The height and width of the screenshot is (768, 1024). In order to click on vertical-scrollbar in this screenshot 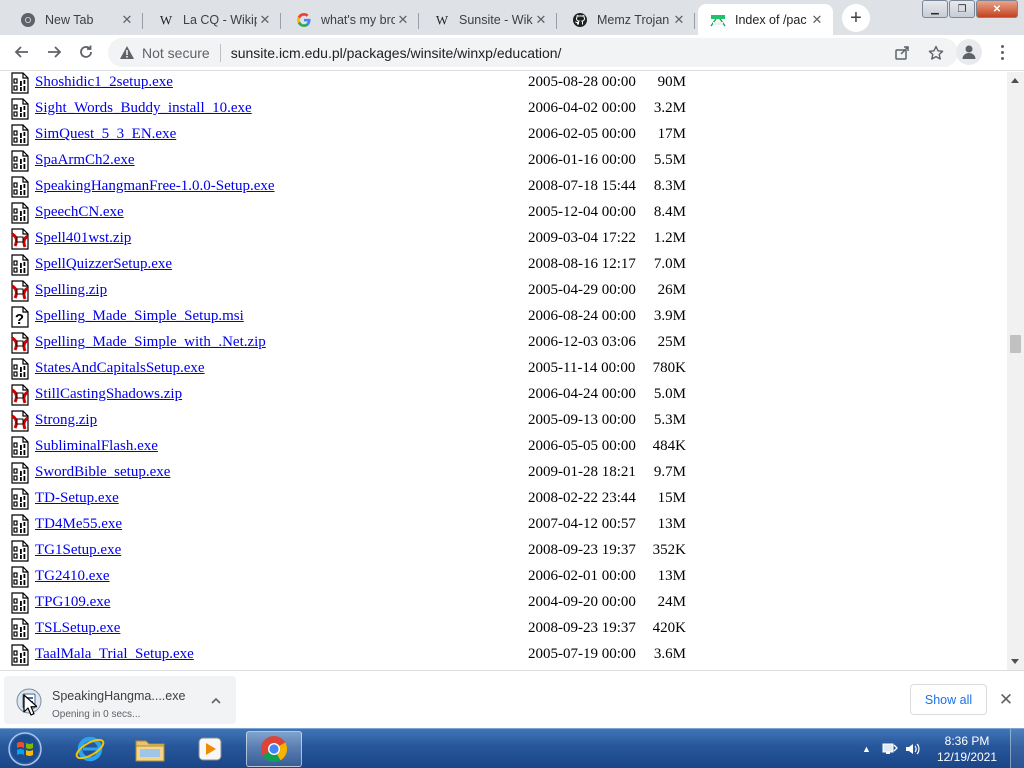, I will do `click(1015, 371)`.